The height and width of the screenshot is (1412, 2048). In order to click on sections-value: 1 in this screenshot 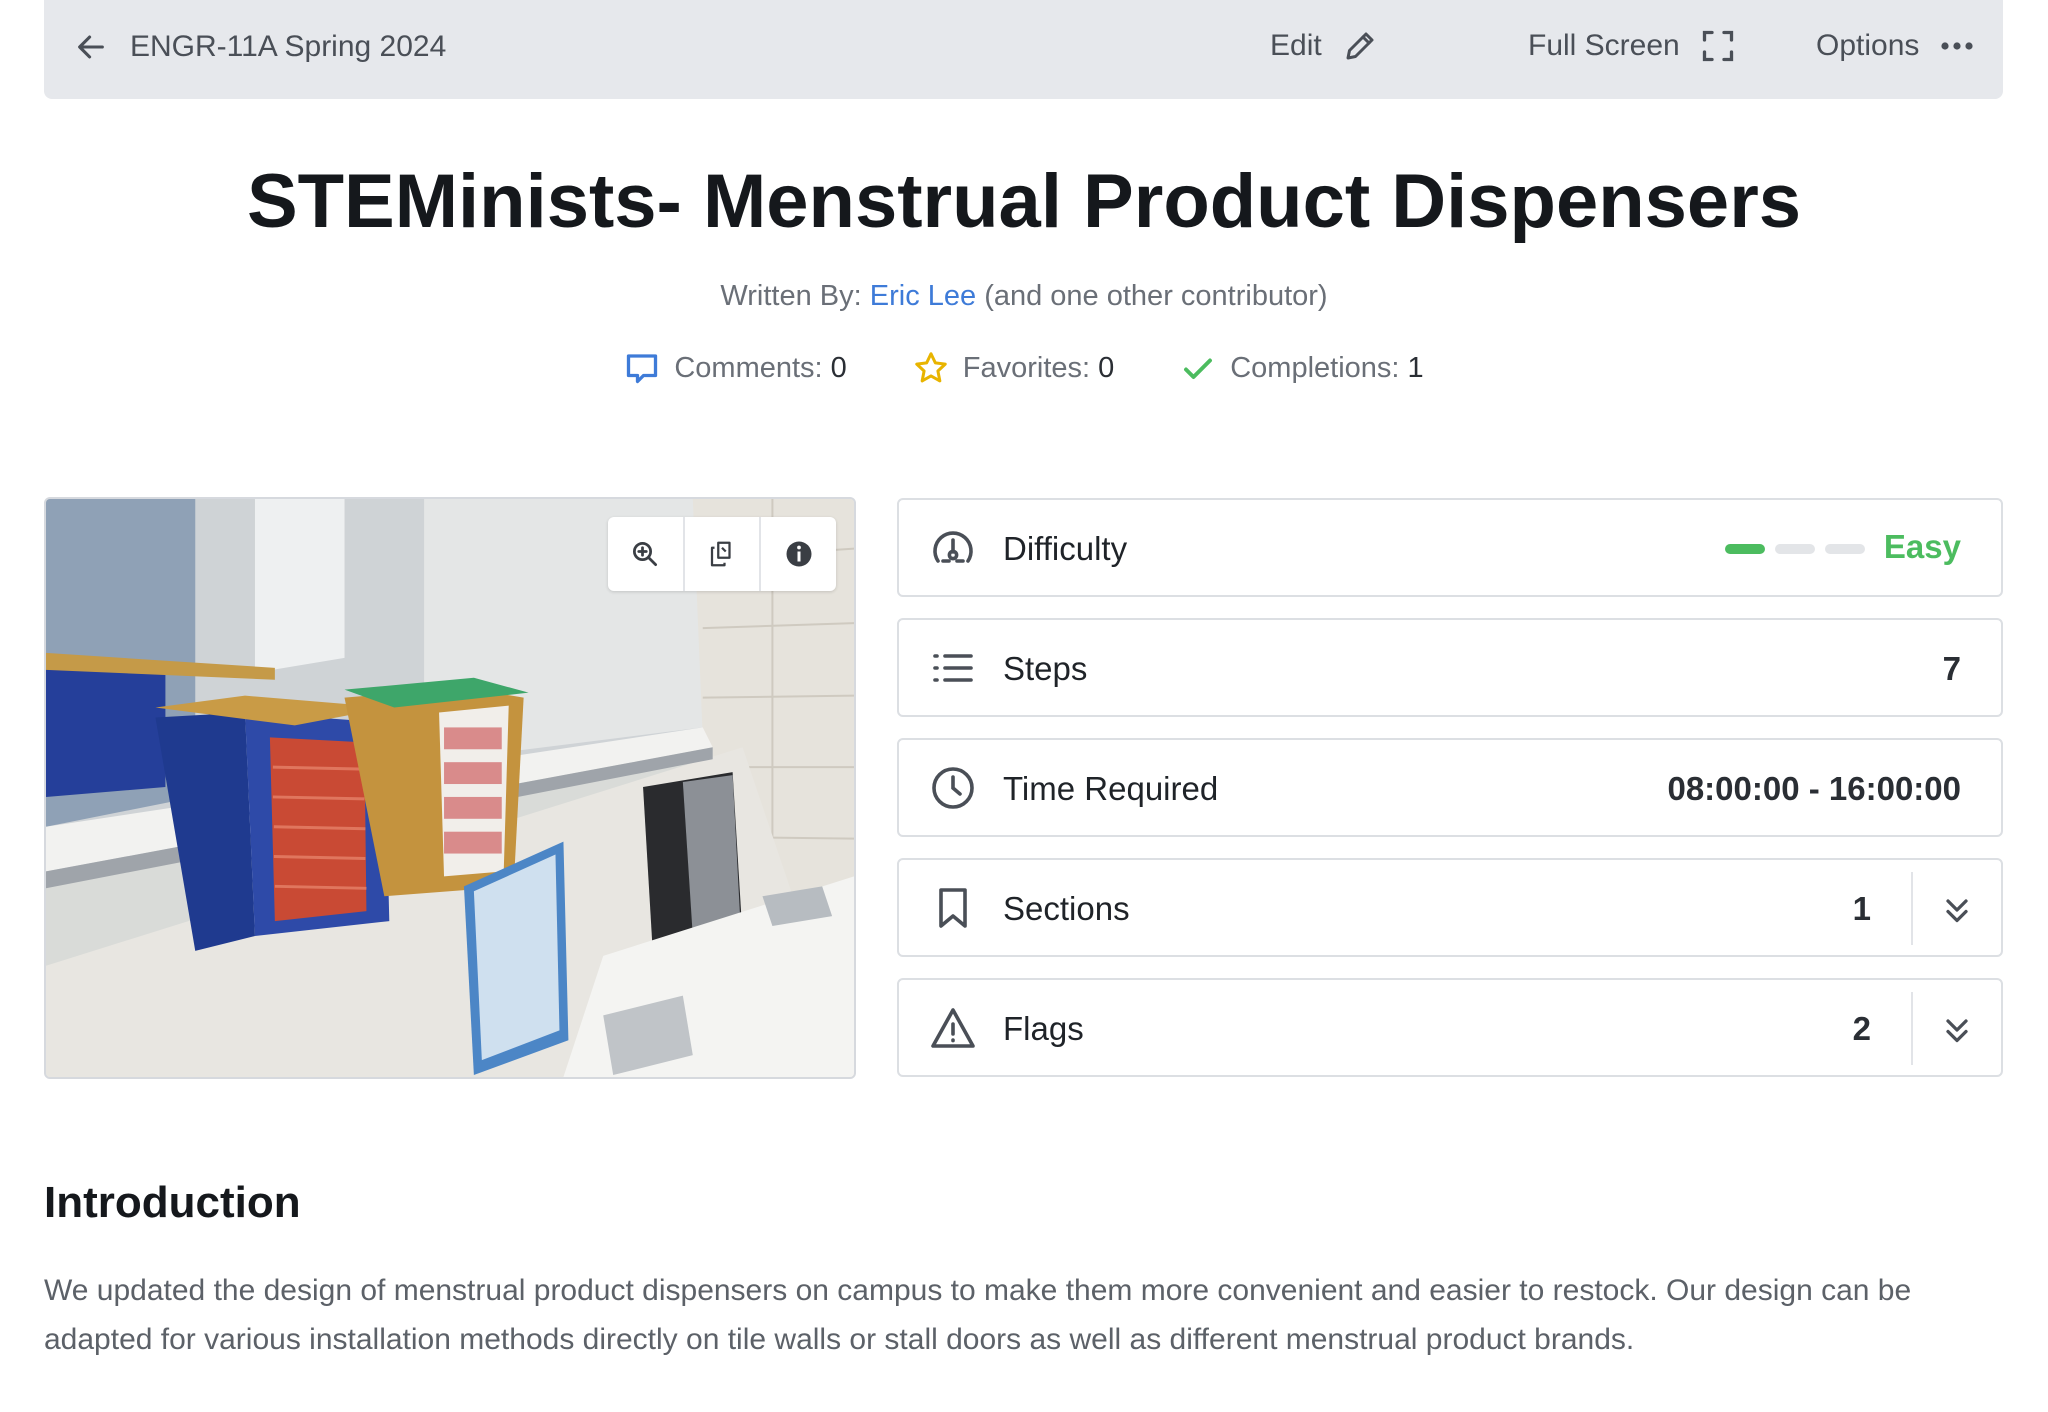, I will do `click(1861, 908)`.